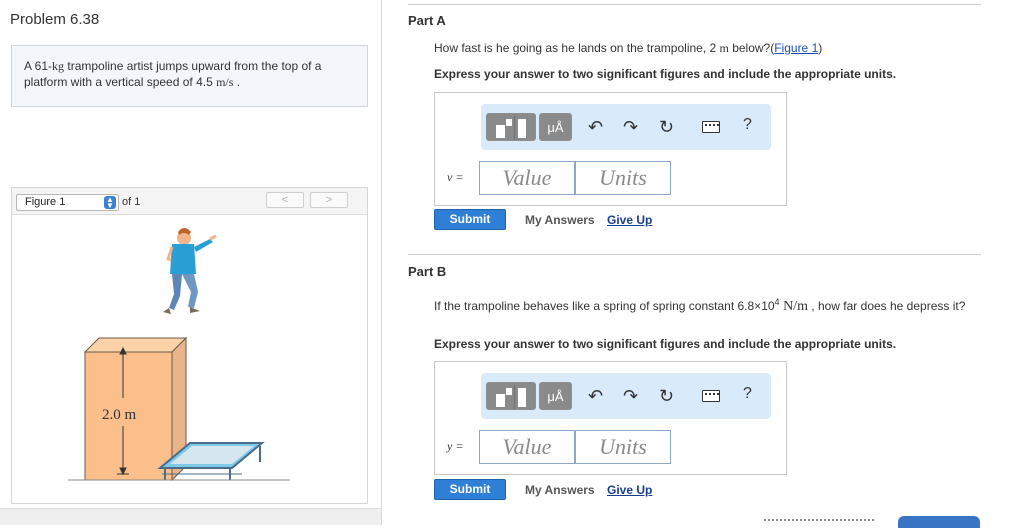  I want to click on statement-unit-kg: kg, so click(58, 66).